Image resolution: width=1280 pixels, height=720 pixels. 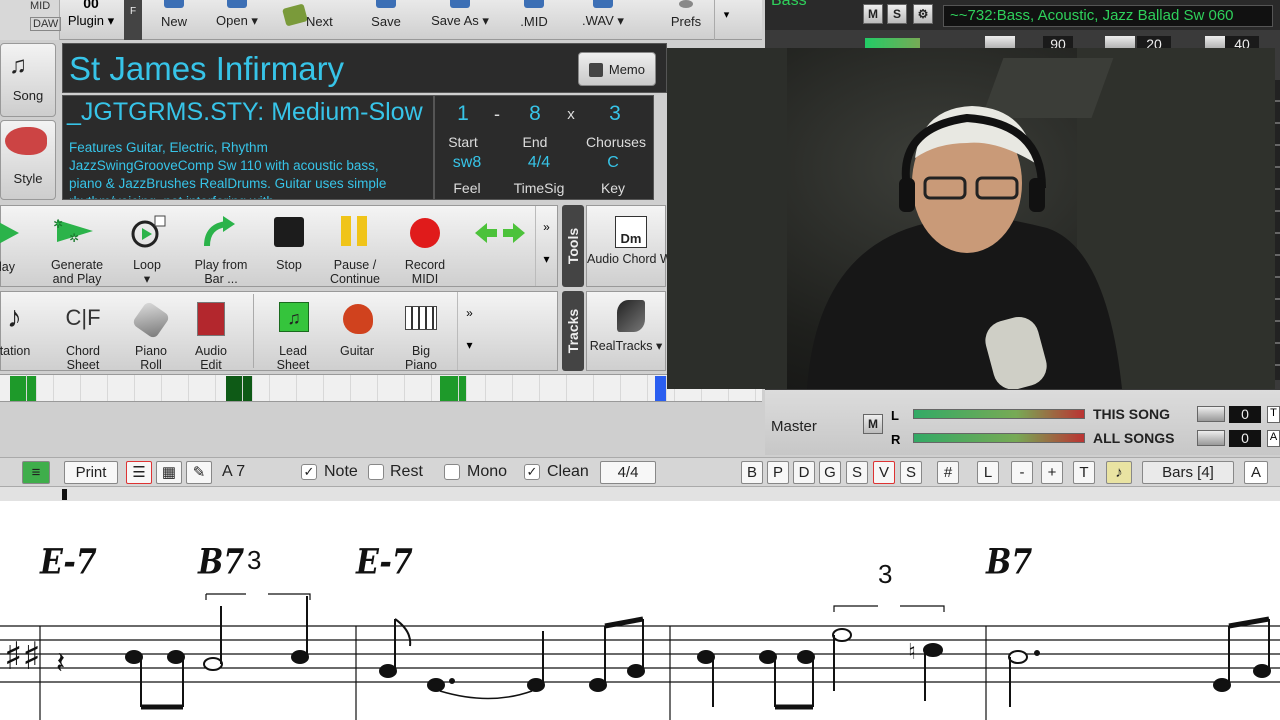 I want to click on record-midi-button: Record MIDI, so click(x=425, y=250).